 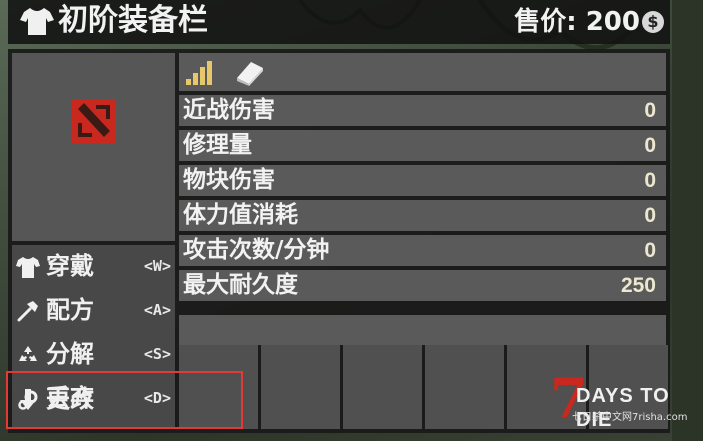 What do you see at coordinates (623, 408) in the screenshot?
I see `logo-text: DAYS TO DIE` at bounding box center [623, 408].